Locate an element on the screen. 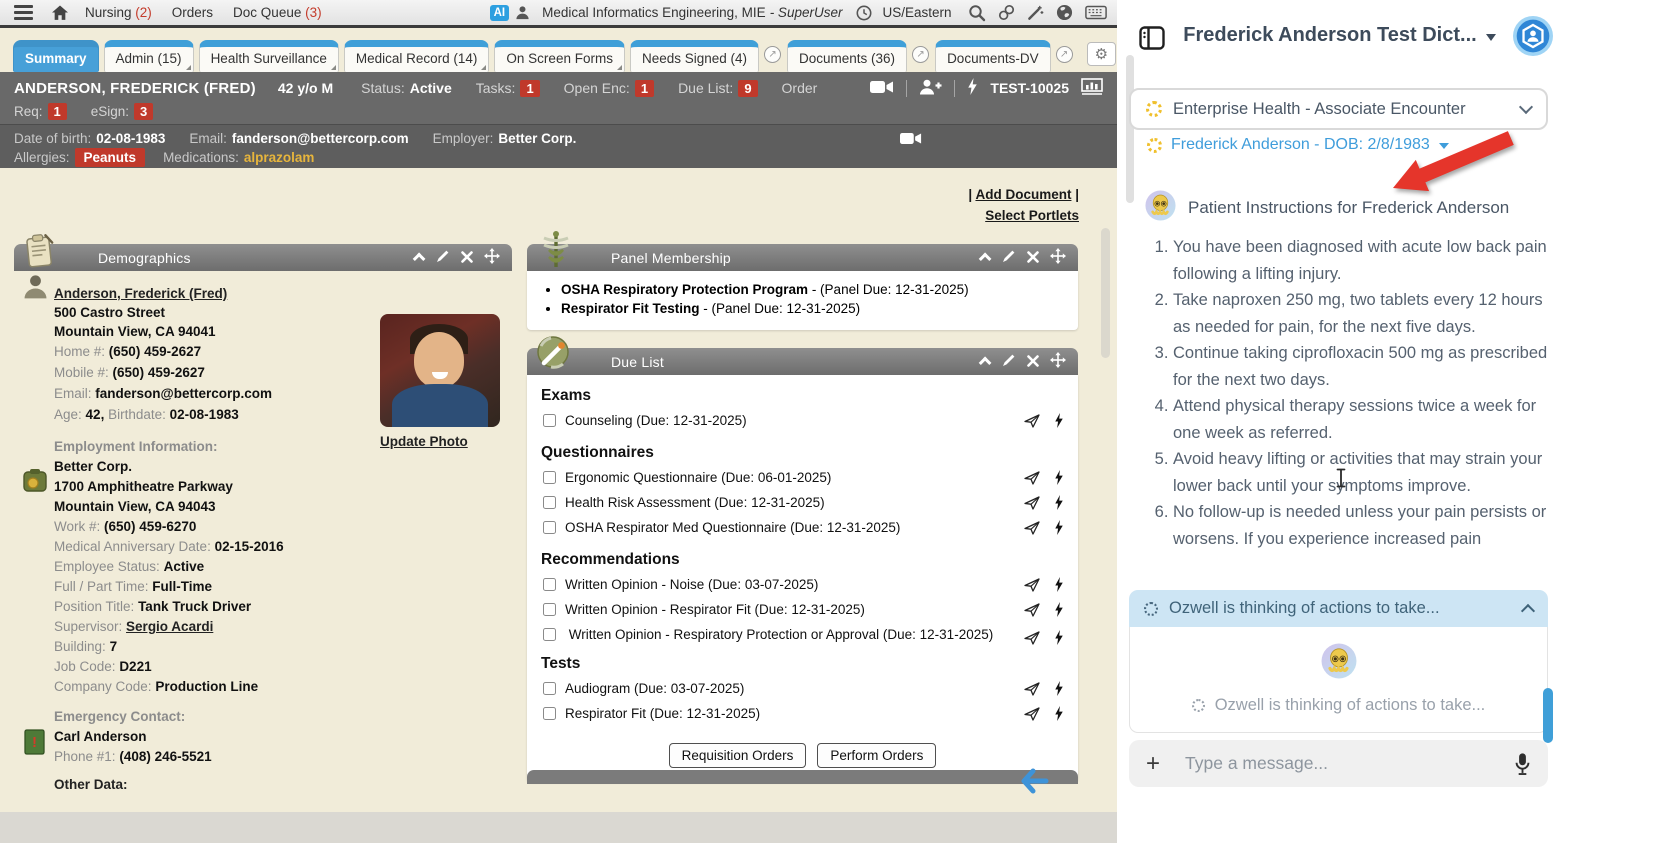 The width and height of the screenshot is (1667, 843). open-enc-counter: Open Enc: 1 is located at coordinates (609, 88).